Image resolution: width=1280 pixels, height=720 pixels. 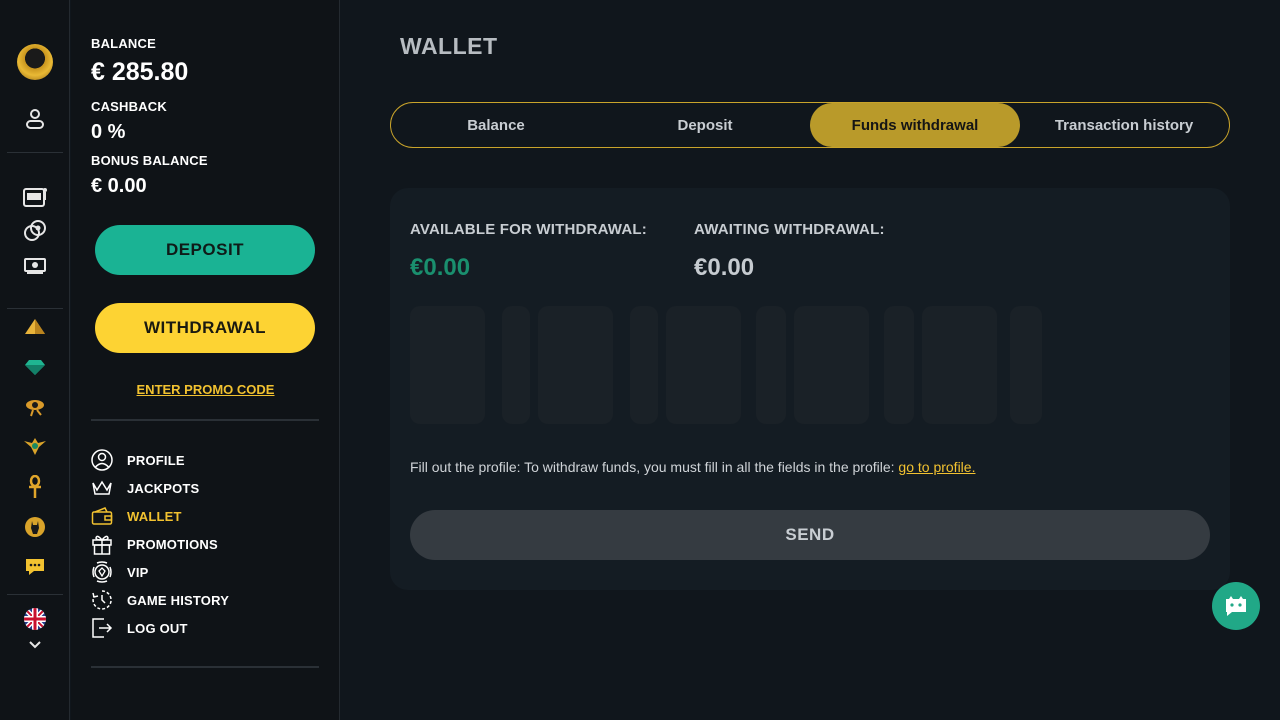 I want to click on bonus-balance-value: € 0.00, so click(x=119, y=186).